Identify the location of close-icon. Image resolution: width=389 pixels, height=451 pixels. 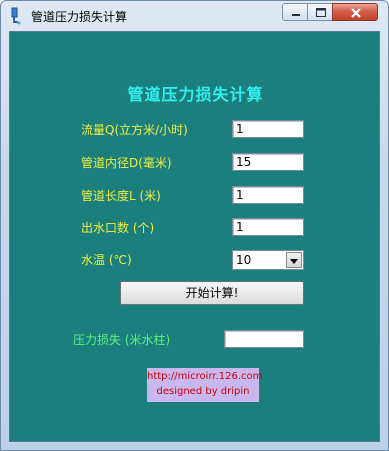
(356, 13).